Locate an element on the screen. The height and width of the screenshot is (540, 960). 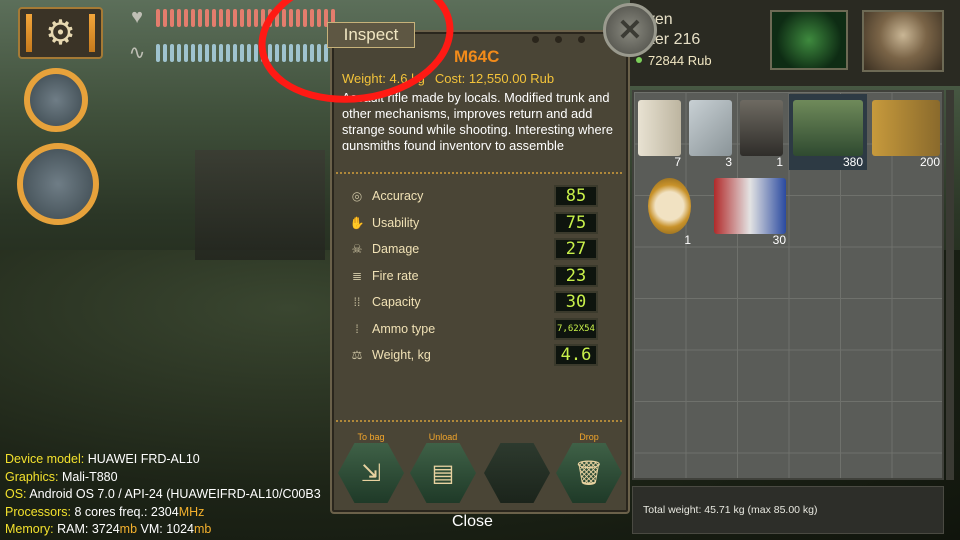
ammo-carton-icon is located at coordinates (750, 206).